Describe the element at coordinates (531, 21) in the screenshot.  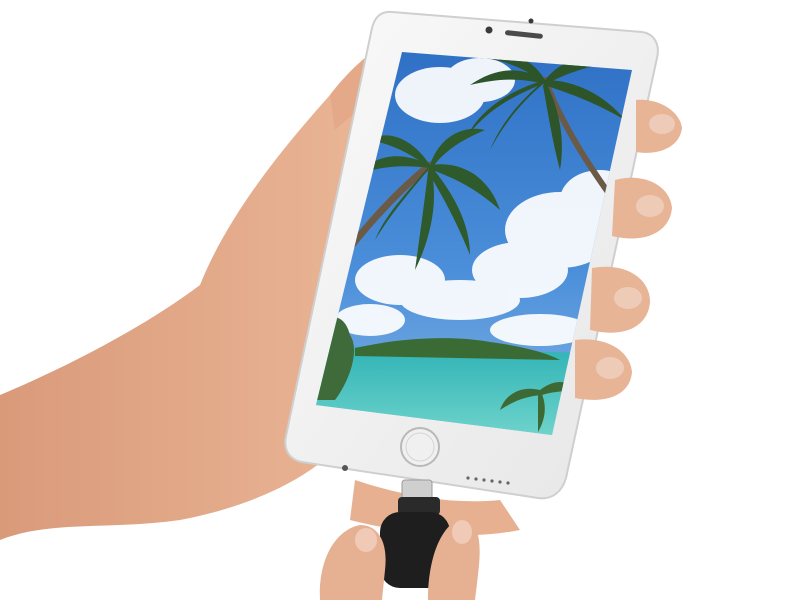
I see `sensor-icon` at that location.